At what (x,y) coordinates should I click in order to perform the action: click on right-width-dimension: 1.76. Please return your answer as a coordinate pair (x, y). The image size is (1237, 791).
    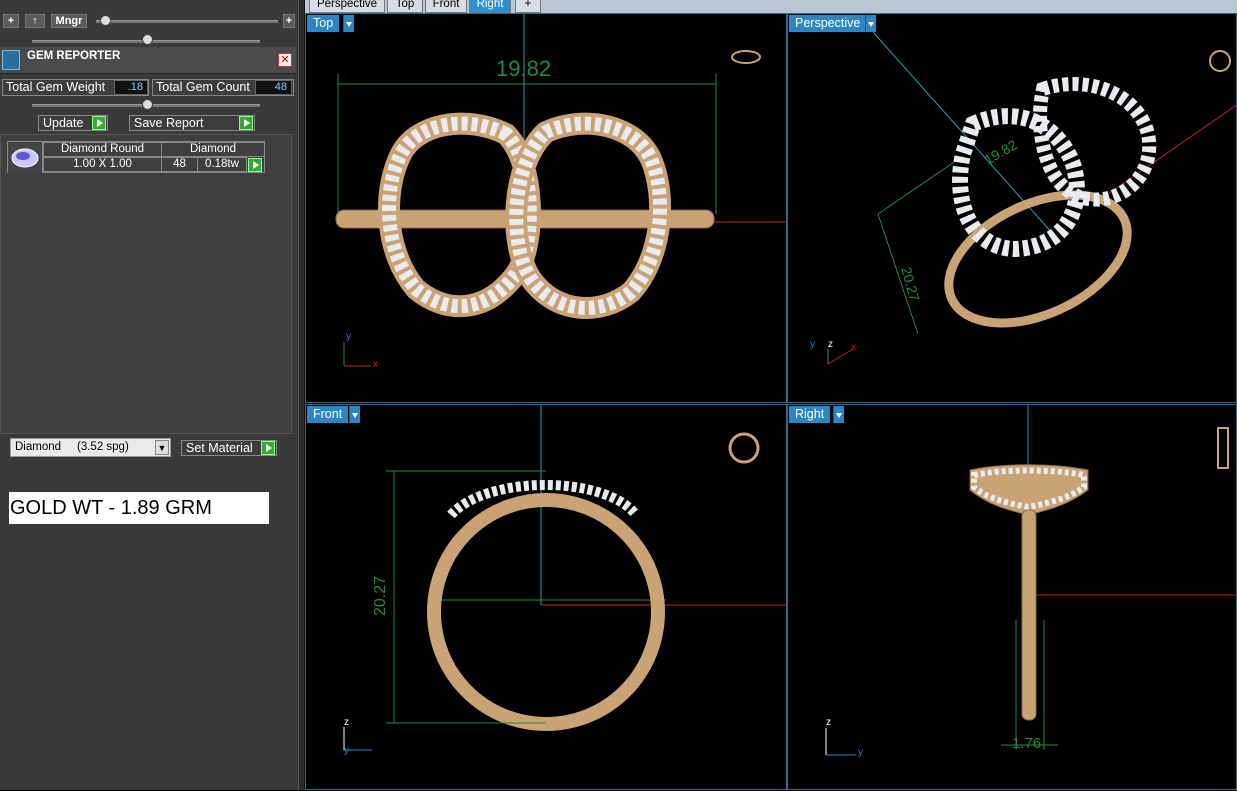
    Looking at the image, I should click on (1027, 743).